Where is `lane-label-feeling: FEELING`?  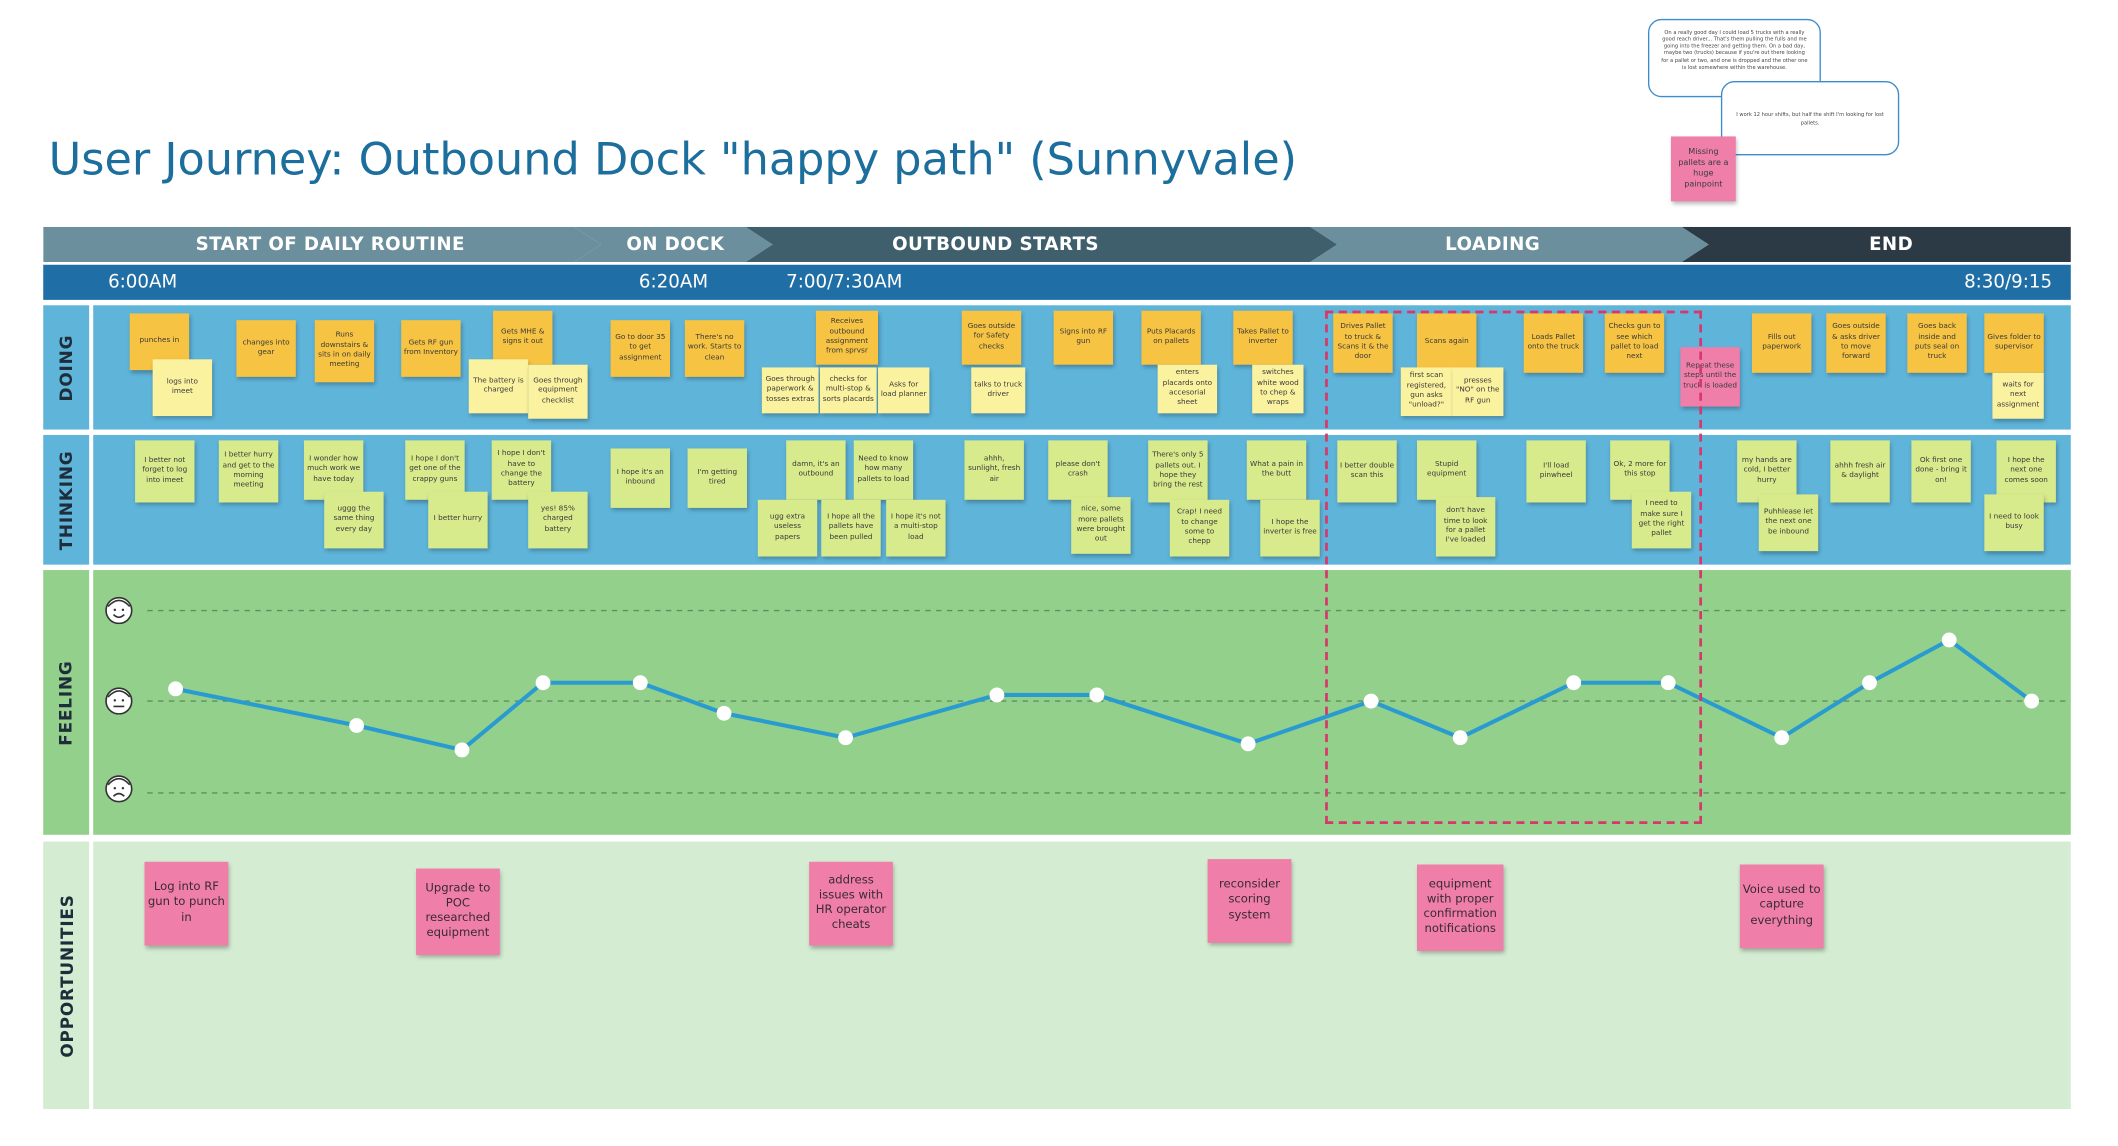 lane-label-feeling: FEELING is located at coordinates (66, 702).